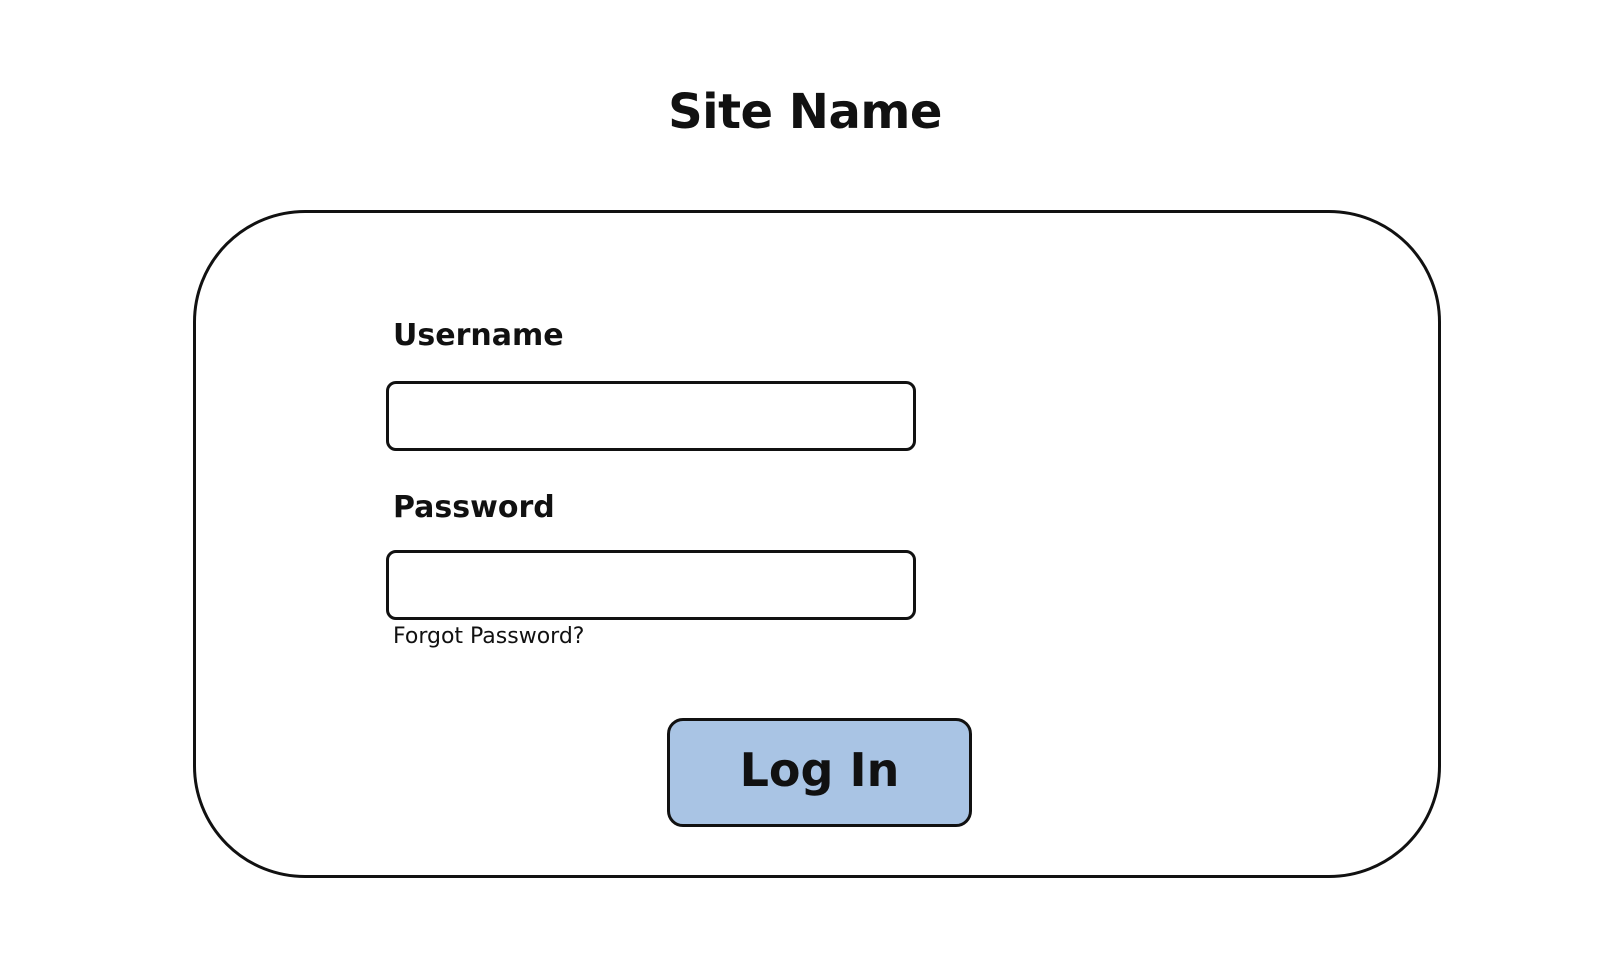 This screenshot has height=956, width=1610. What do you see at coordinates (474, 507) in the screenshot?
I see `password-label: Password` at bounding box center [474, 507].